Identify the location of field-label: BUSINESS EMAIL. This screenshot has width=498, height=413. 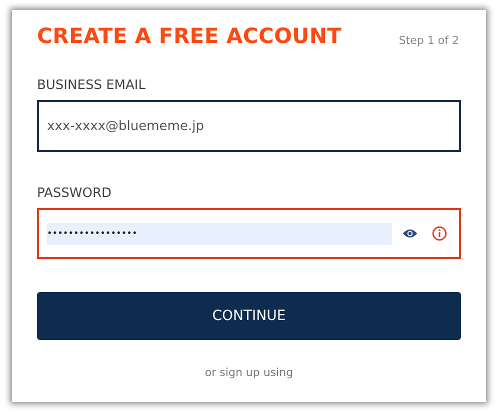
(91, 85).